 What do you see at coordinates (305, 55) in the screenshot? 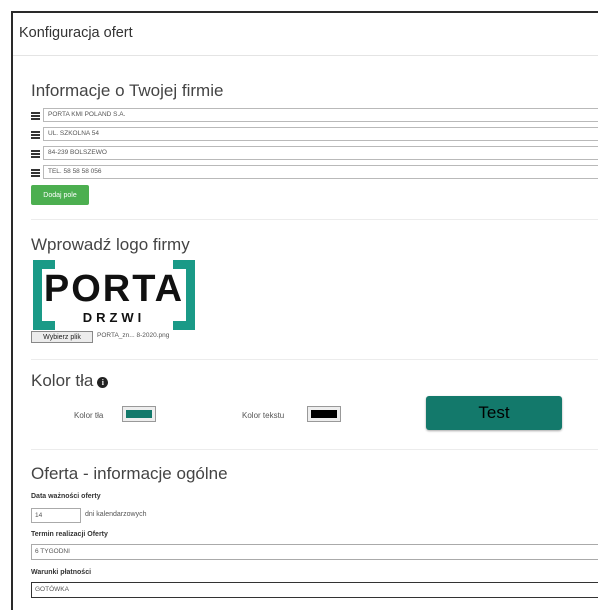
I see `title-divider` at bounding box center [305, 55].